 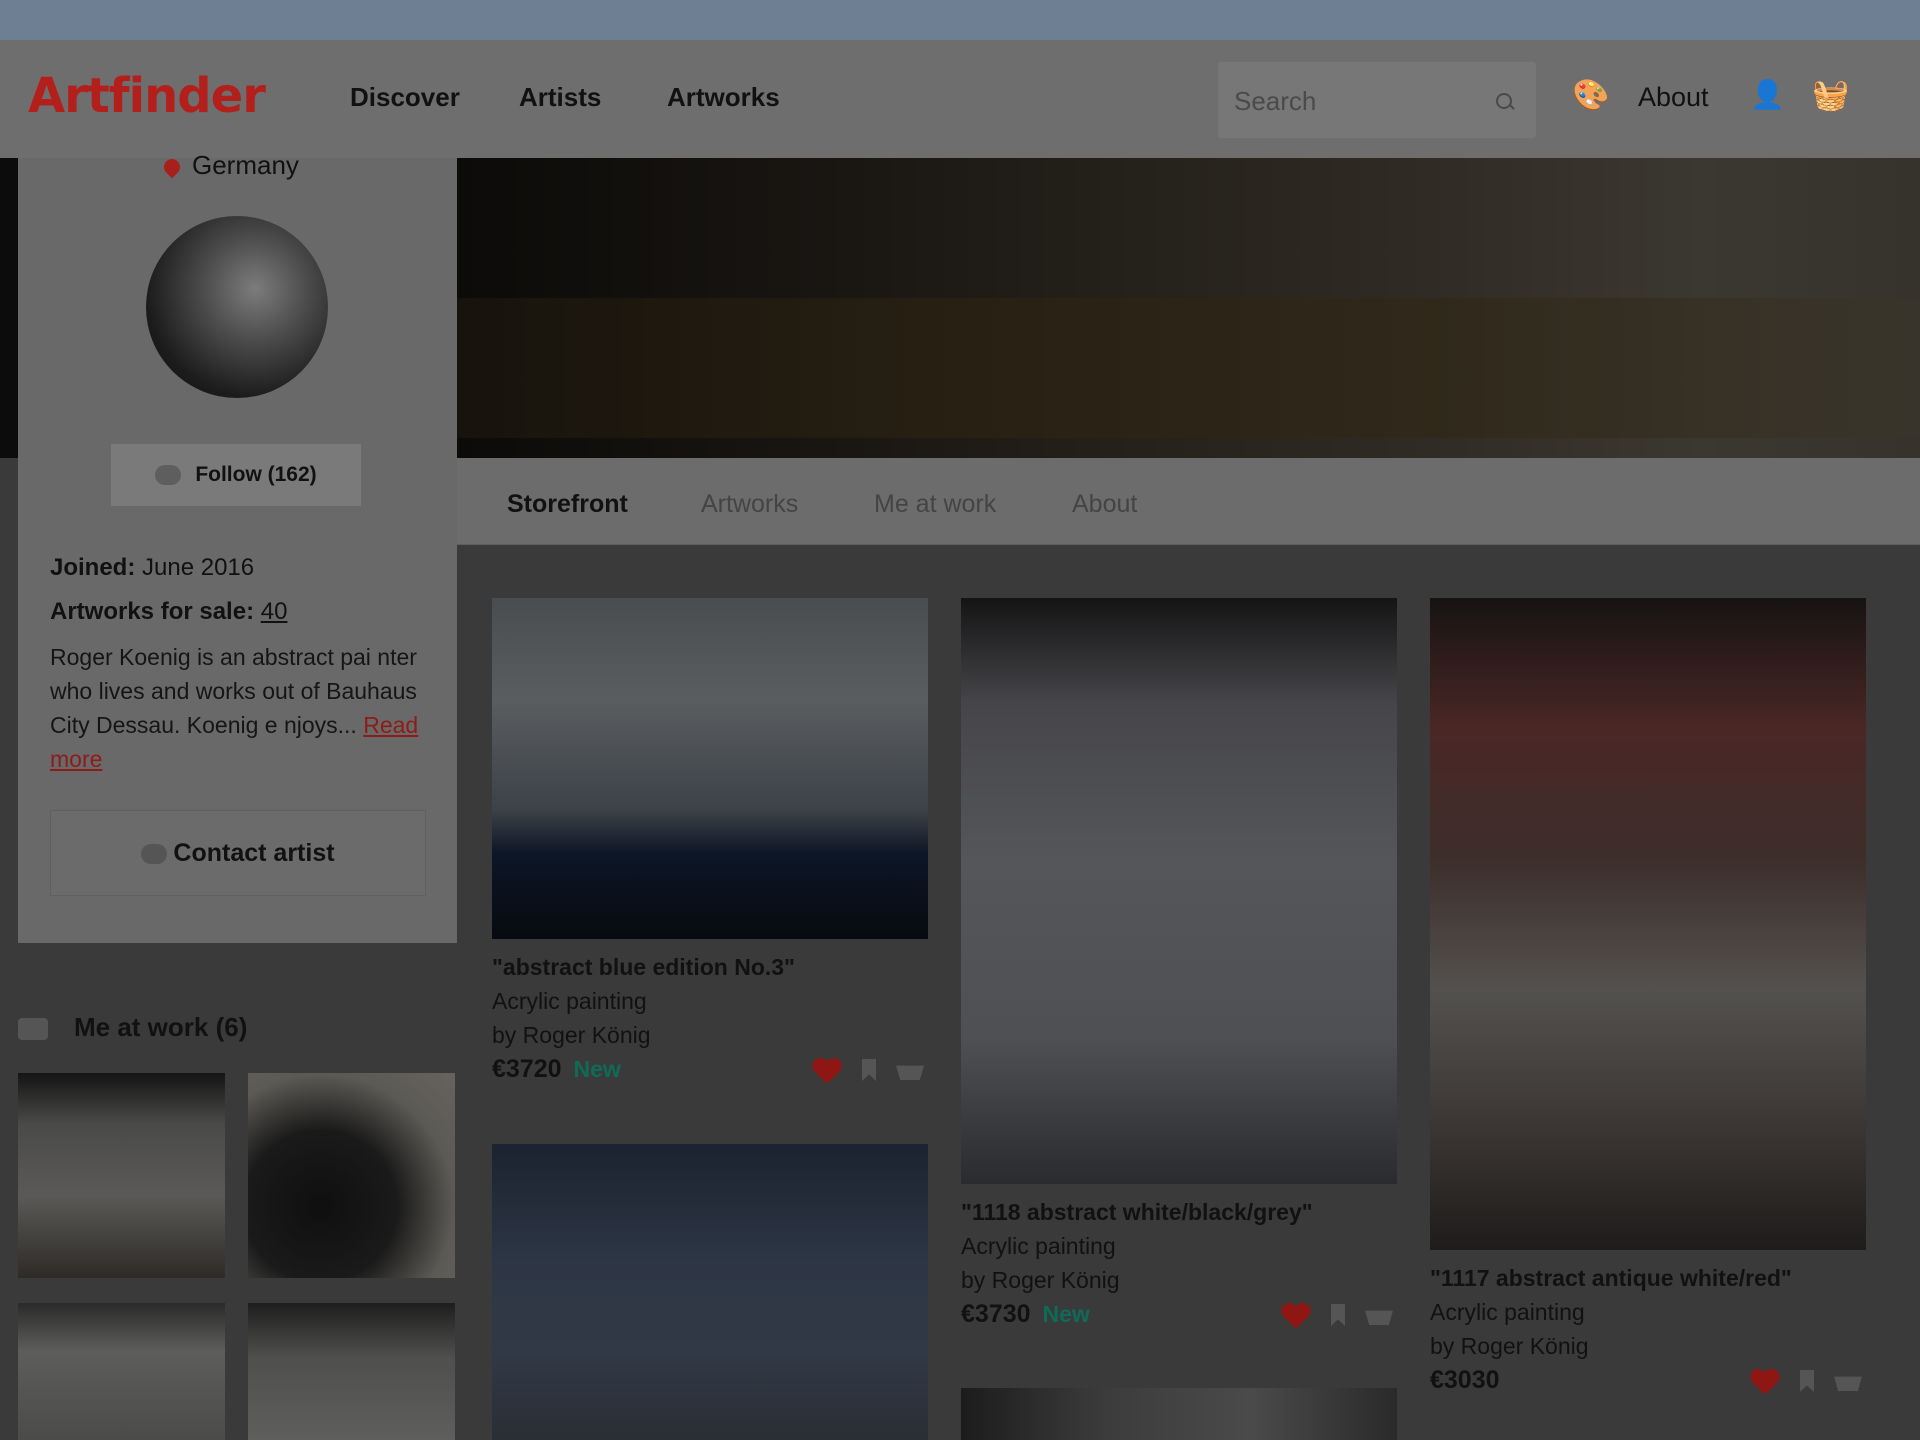 What do you see at coordinates (245, 165) in the screenshot?
I see `location-text: Germany` at bounding box center [245, 165].